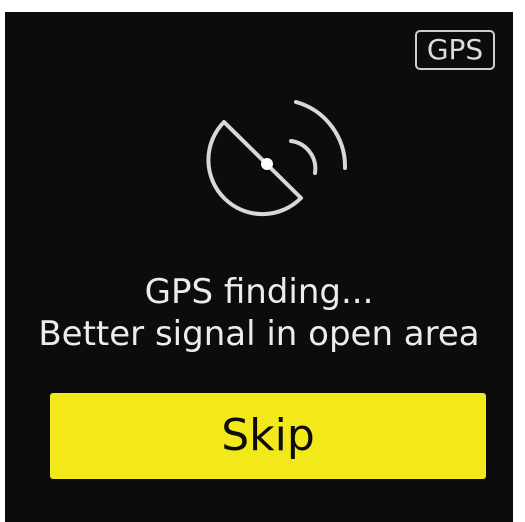 The height and width of the screenshot is (522, 525). I want to click on gps-badge-label: GPS, so click(455, 49).